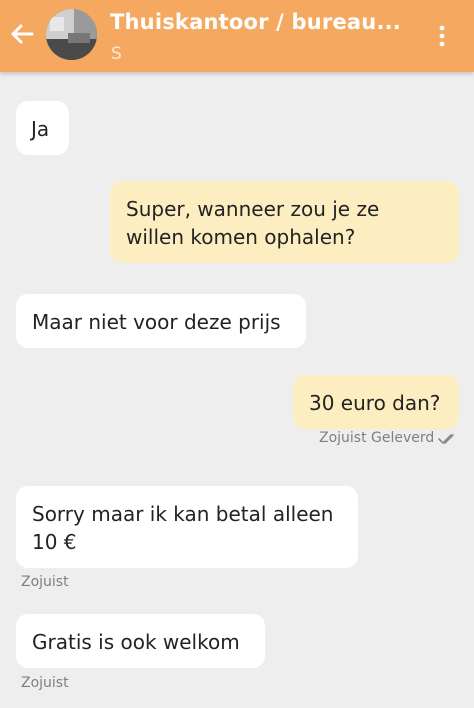 The height and width of the screenshot is (708, 474). I want to click on message-text-line: Super, wanneer zou je ze, so click(253, 209).